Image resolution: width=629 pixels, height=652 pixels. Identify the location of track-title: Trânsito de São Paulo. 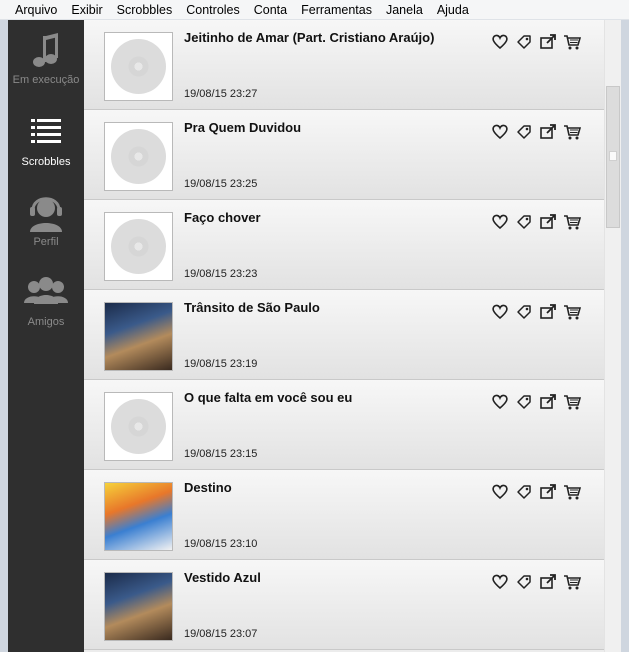
(334, 307).